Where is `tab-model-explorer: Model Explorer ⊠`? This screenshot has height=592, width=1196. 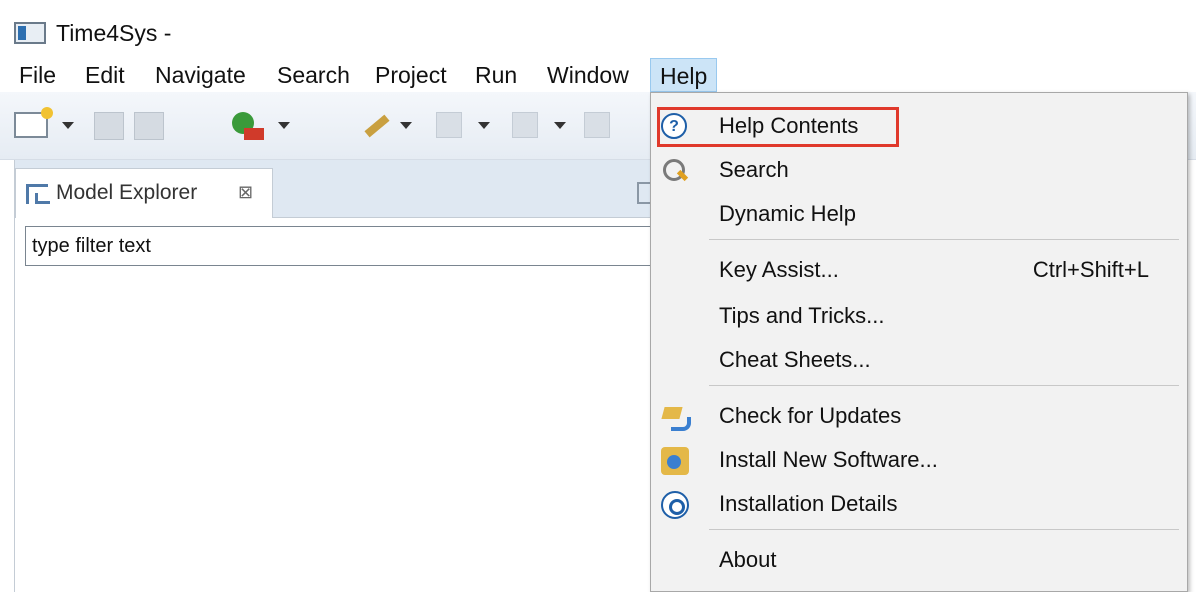
tab-model-explorer: Model Explorer ⊠ is located at coordinates (144, 193).